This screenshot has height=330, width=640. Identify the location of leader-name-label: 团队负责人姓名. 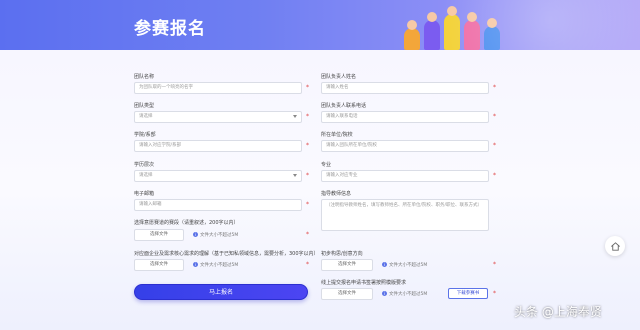
(339, 77).